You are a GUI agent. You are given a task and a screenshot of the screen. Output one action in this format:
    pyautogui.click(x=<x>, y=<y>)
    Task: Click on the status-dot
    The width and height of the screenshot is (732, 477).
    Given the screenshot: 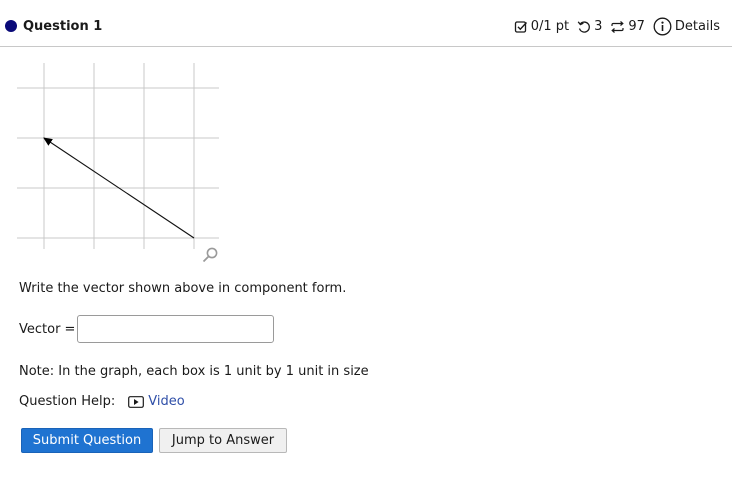 What is the action you would take?
    pyautogui.click(x=11, y=26)
    